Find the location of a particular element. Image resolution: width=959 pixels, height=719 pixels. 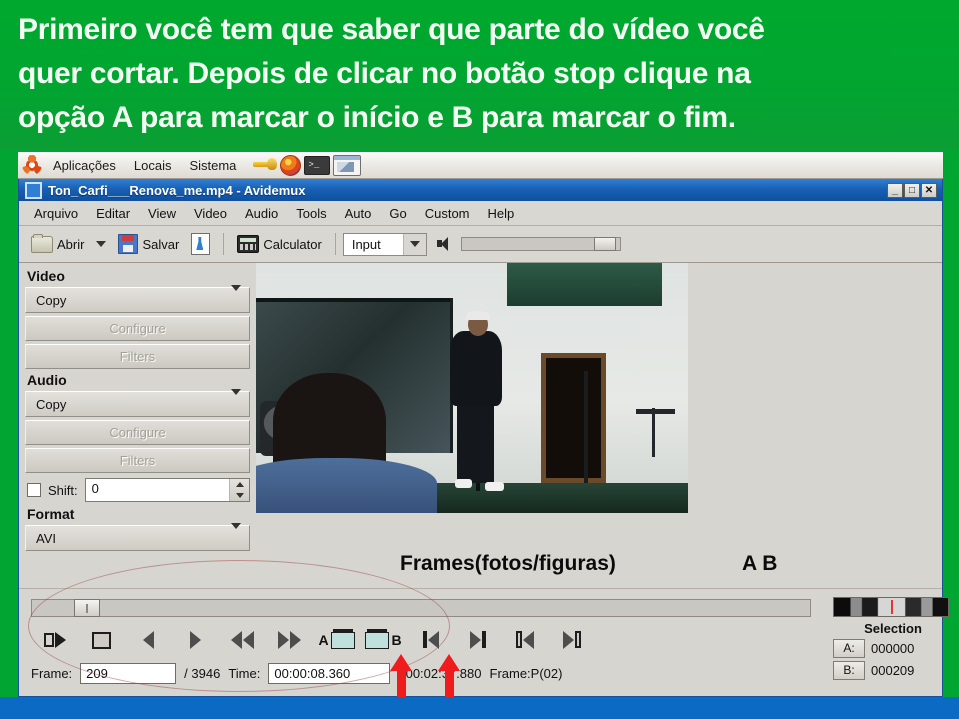

audio-codec-value: Copy is located at coordinates (51, 404).